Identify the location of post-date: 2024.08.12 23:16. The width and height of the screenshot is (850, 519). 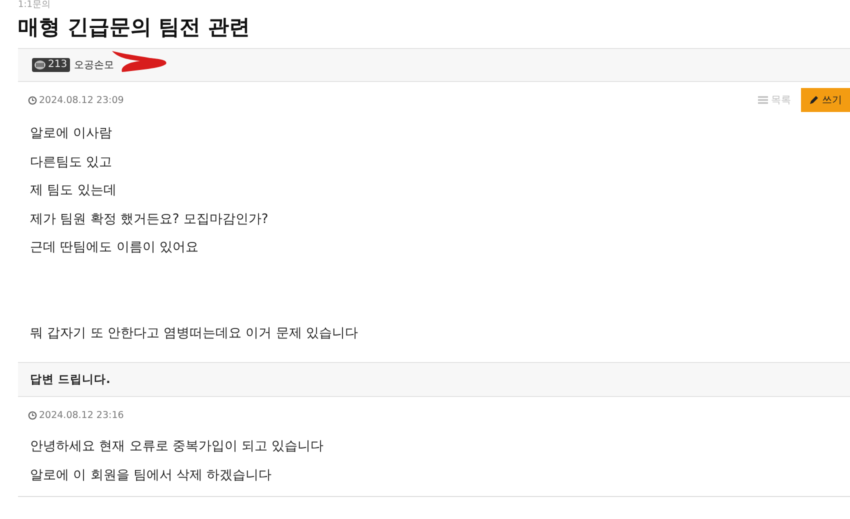
(71, 415).